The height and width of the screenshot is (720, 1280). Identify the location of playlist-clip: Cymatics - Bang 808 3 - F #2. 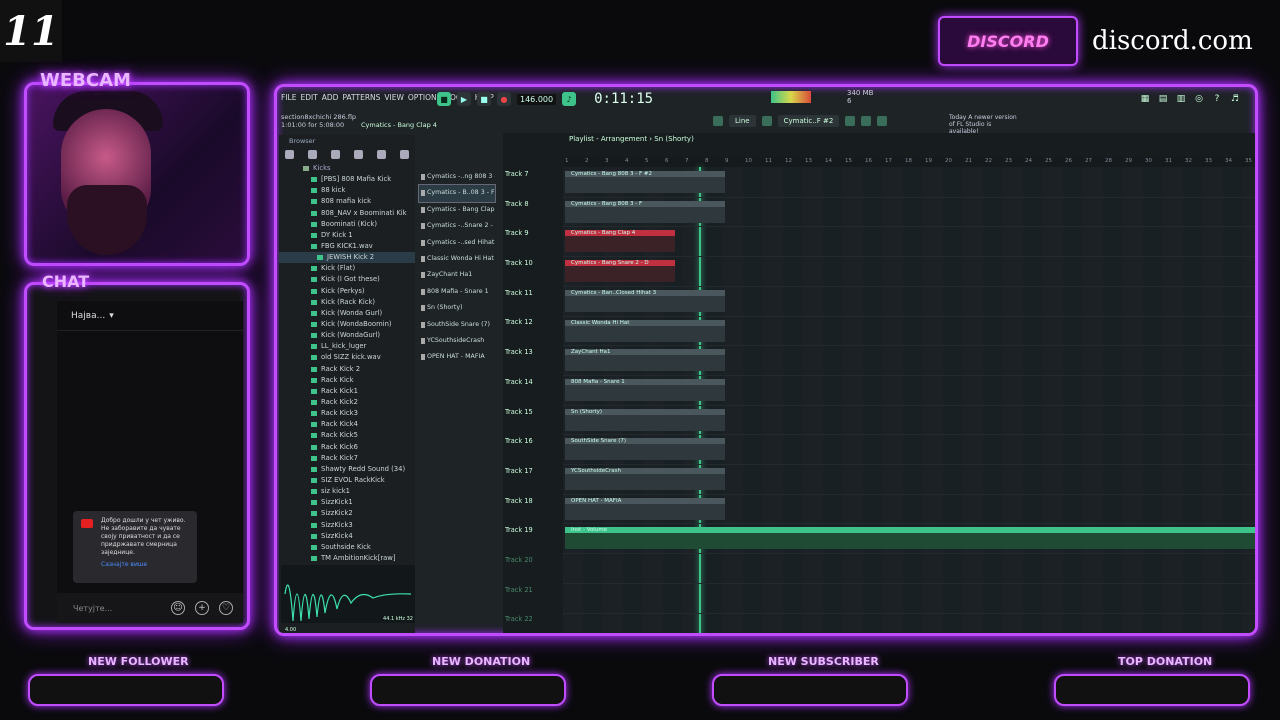
(645, 182).